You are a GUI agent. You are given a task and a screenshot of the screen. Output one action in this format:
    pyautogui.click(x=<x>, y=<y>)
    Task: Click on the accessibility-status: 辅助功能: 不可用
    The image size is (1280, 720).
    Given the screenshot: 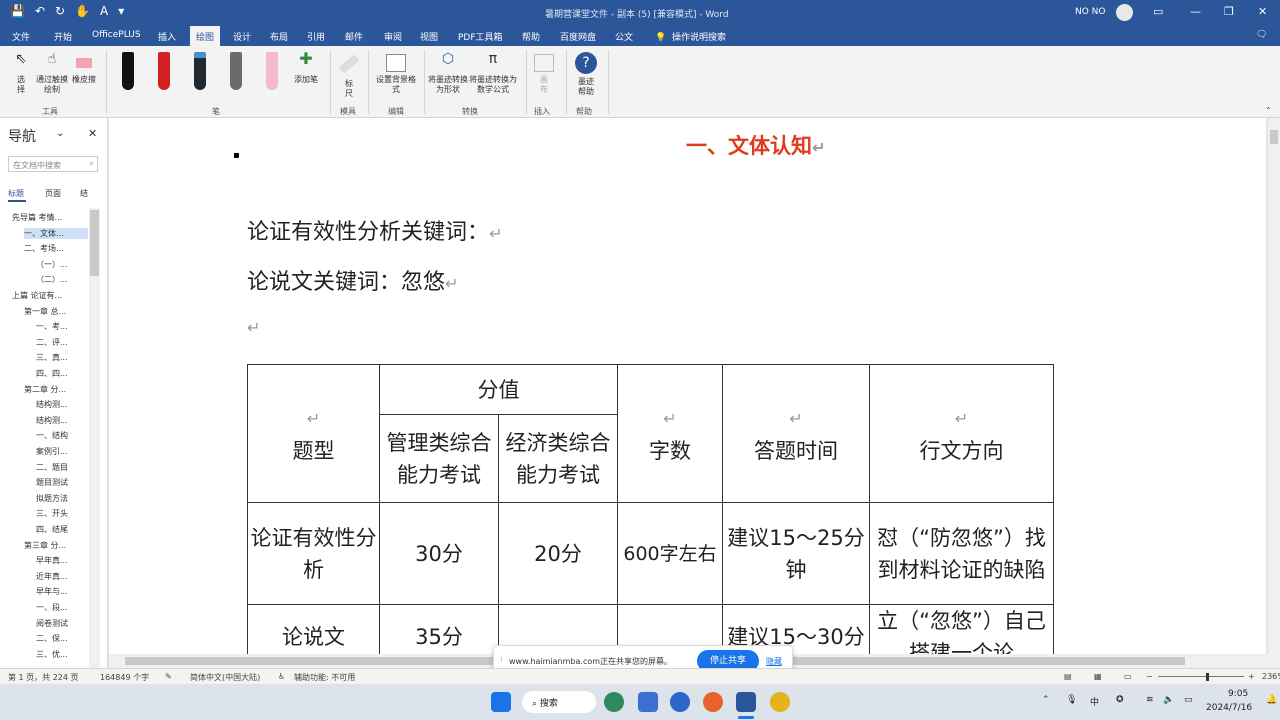 What is the action you would take?
    pyautogui.click(x=324, y=677)
    